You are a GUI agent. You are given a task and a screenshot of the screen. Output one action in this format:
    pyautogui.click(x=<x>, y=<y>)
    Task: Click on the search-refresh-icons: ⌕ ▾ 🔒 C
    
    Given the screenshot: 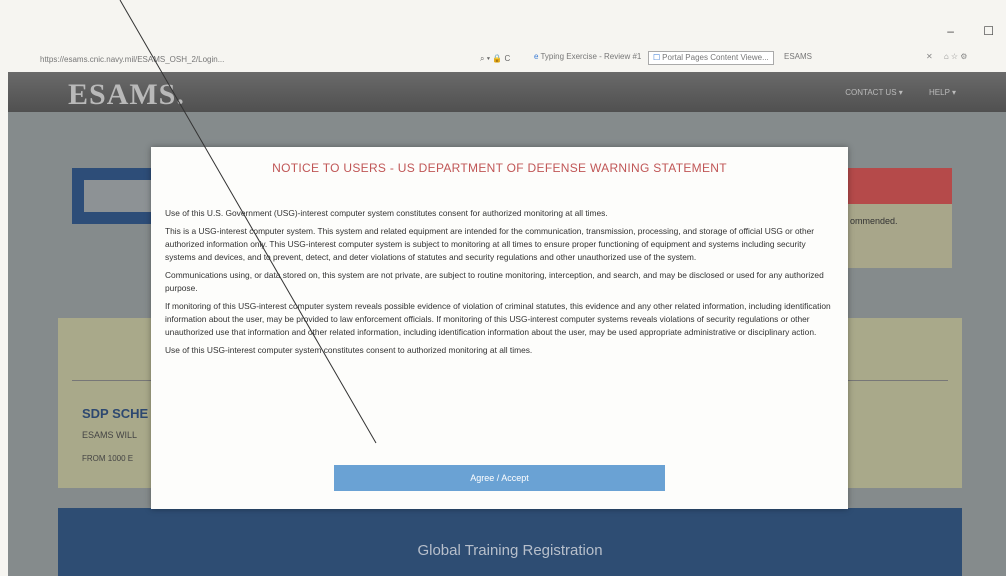 What is the action you would take?
    pyautogui.click(x=495, y=59)
    